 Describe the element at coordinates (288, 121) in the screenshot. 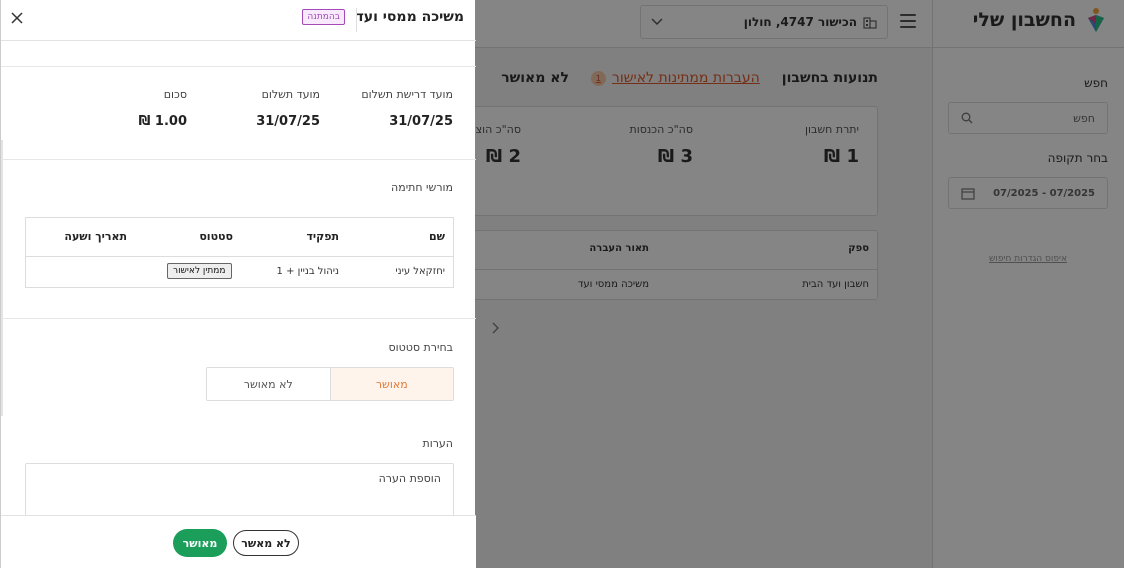

I see `due-date-value: 31/07/25` at that location.